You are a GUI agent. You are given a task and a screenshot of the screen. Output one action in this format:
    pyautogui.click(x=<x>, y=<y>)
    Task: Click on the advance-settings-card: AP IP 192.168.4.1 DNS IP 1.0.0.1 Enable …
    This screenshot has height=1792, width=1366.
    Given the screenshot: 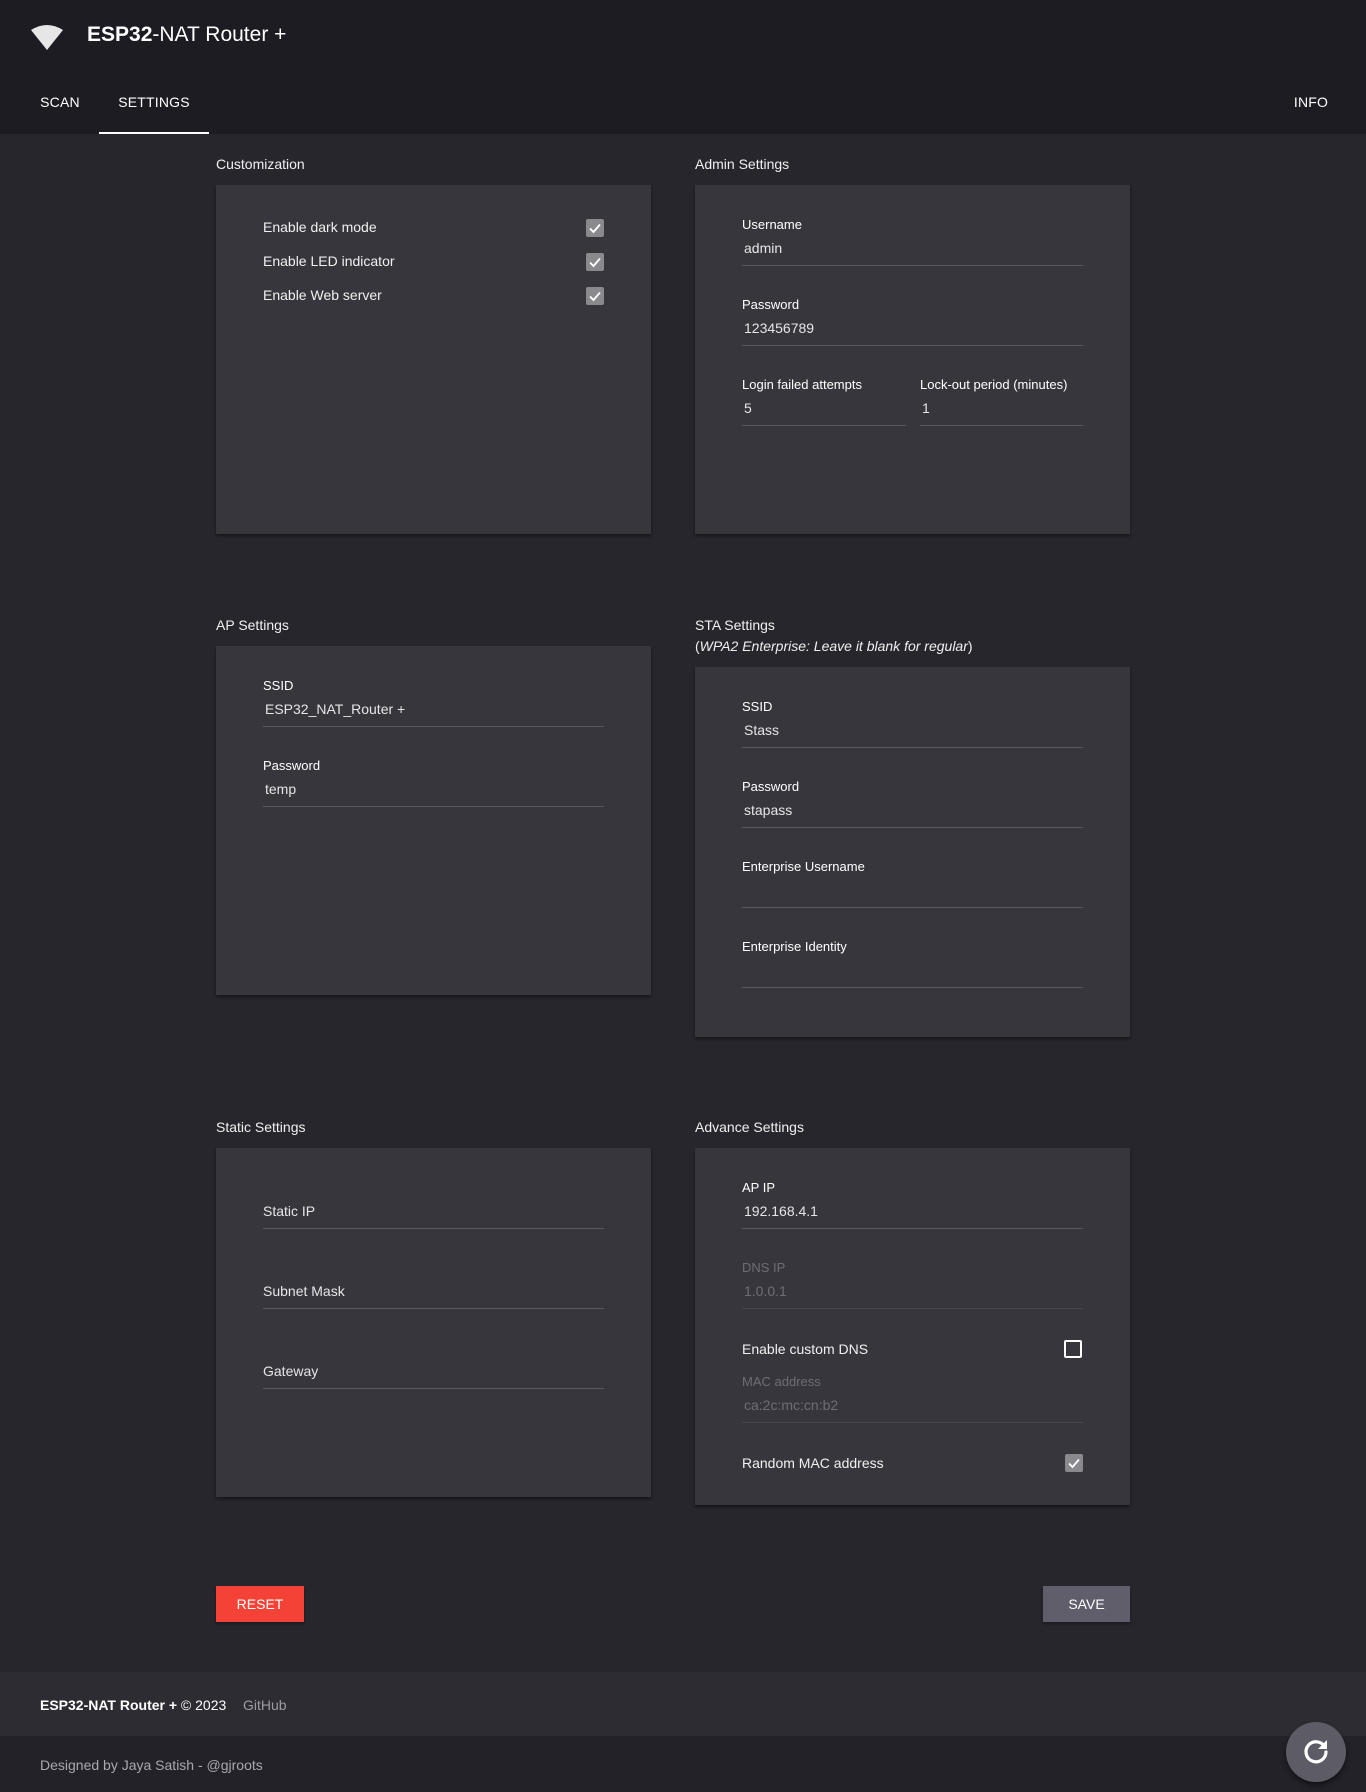 What is the action you would take?
    pyautogui.click(x=912, y=1326)
    